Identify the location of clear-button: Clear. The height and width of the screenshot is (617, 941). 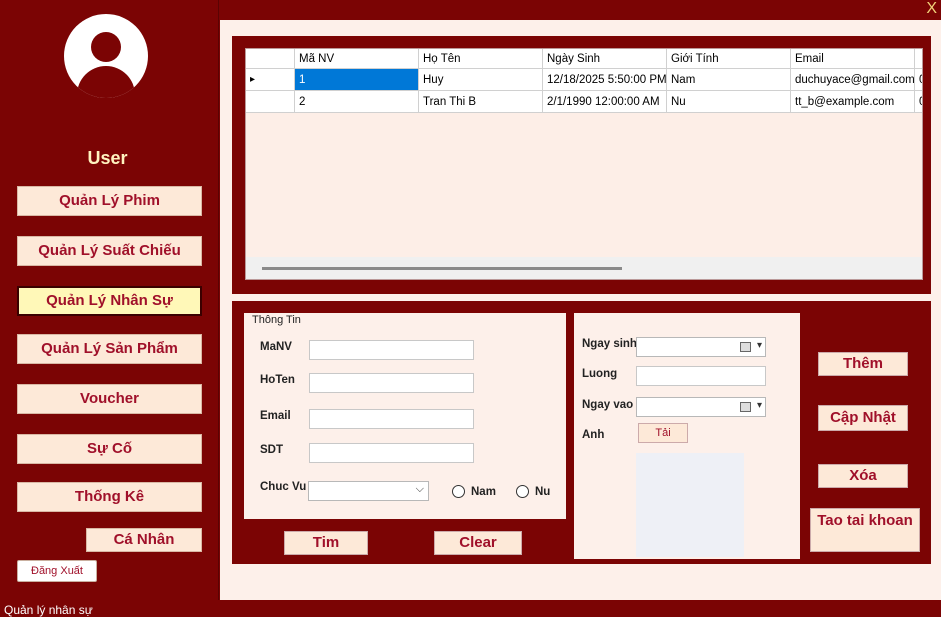
(478, 543).